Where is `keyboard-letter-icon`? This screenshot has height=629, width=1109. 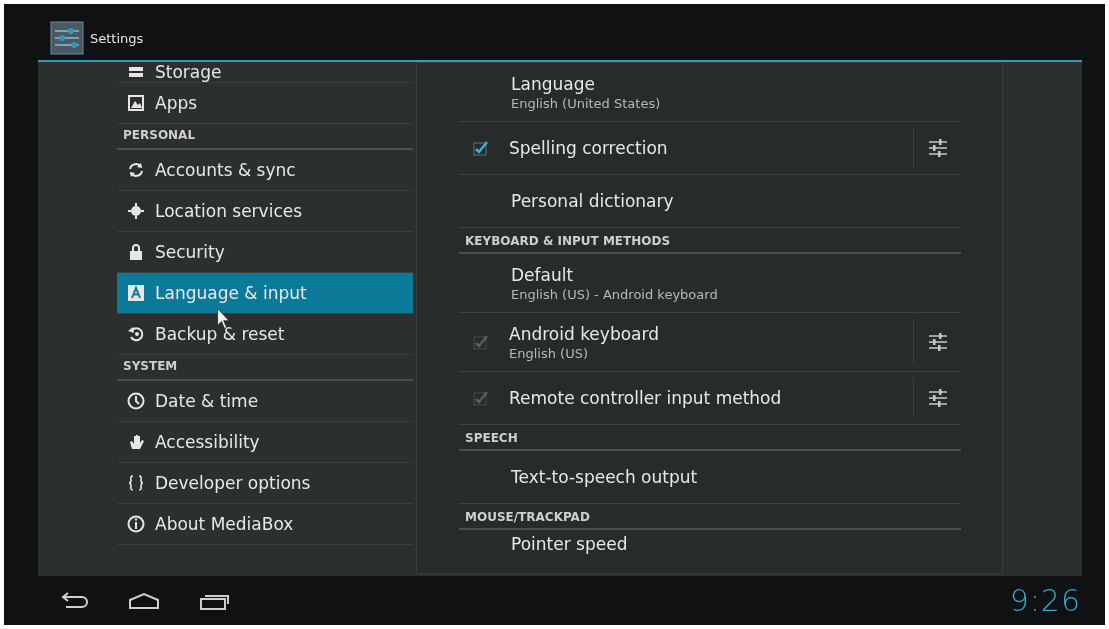
keyboard-letter-icon is located at coordinates (136, 293).